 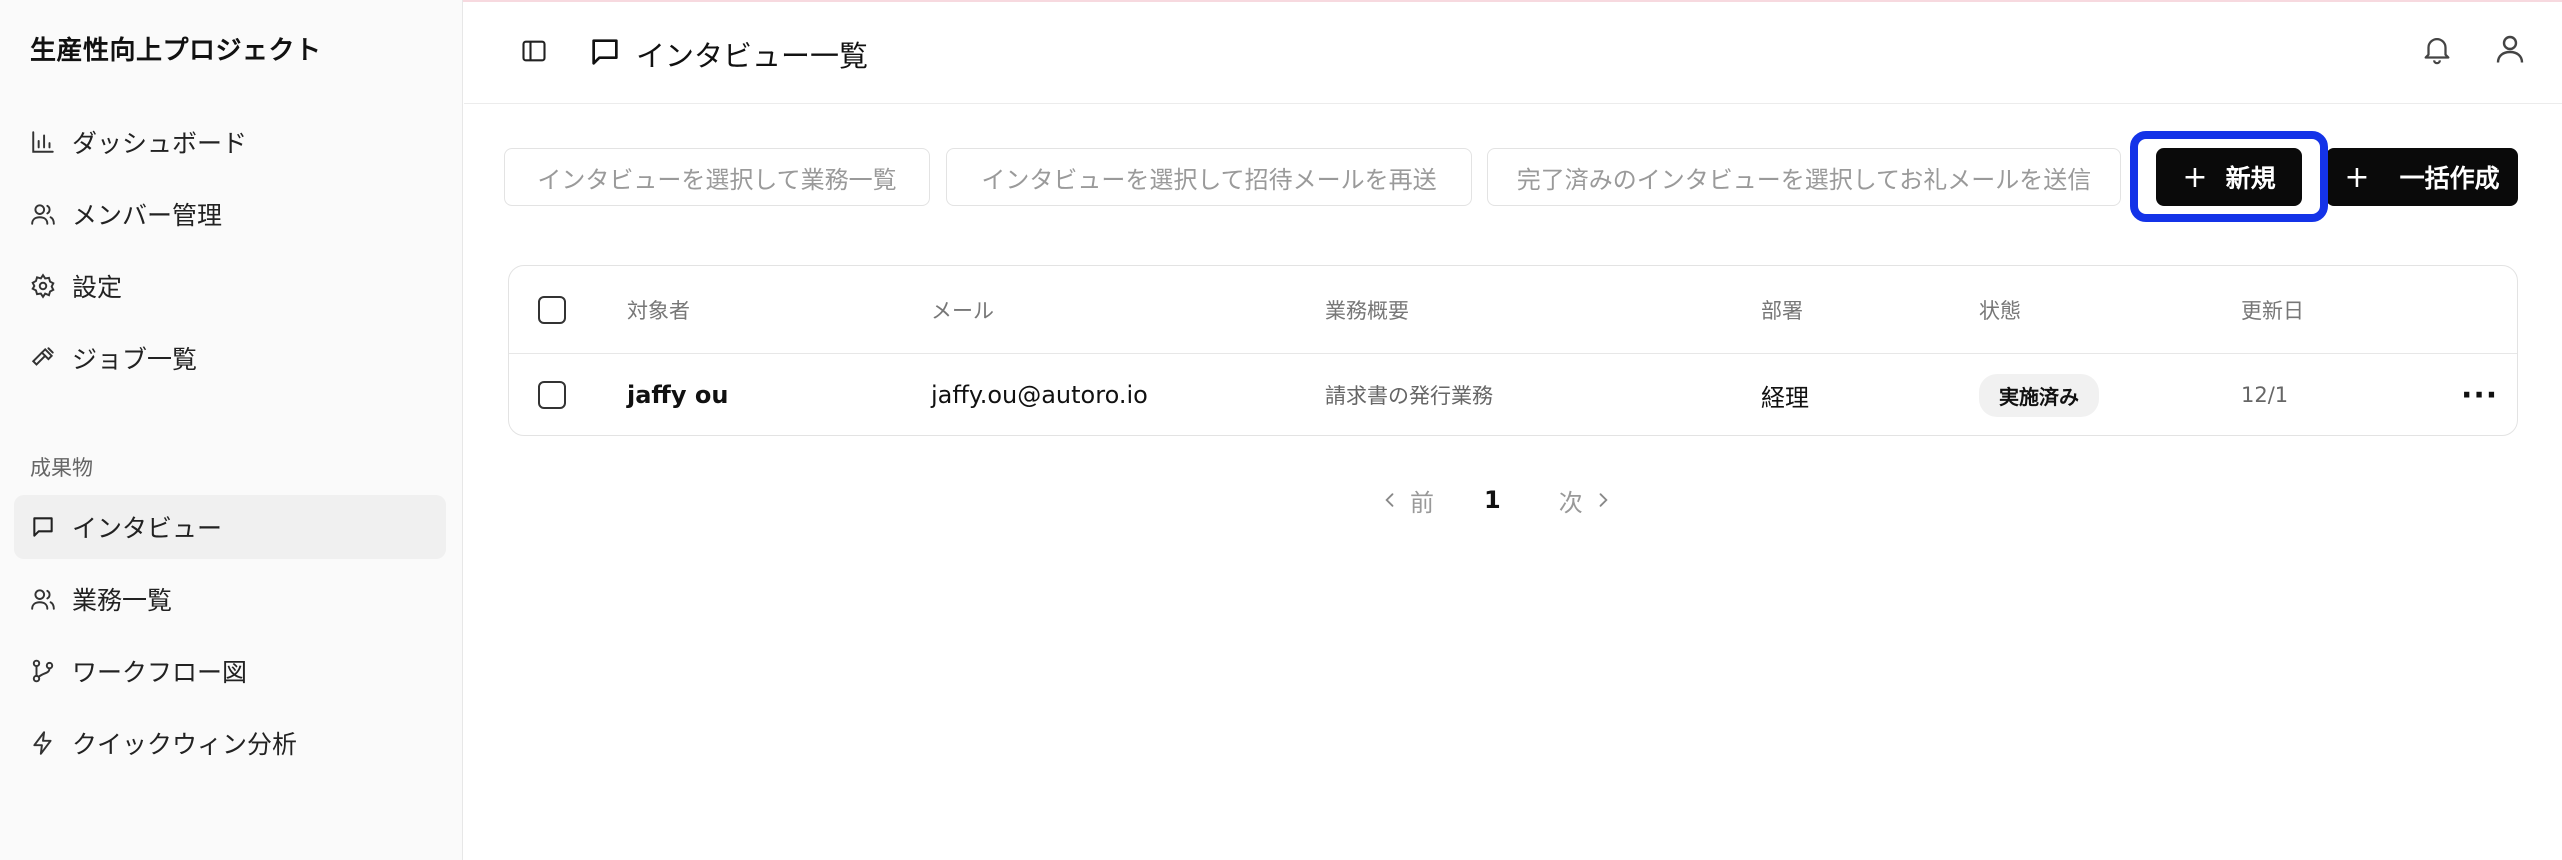 I want to click on select-for-task-list-button: インタビューを選択して業務一覧, so click(x=717, y=177).